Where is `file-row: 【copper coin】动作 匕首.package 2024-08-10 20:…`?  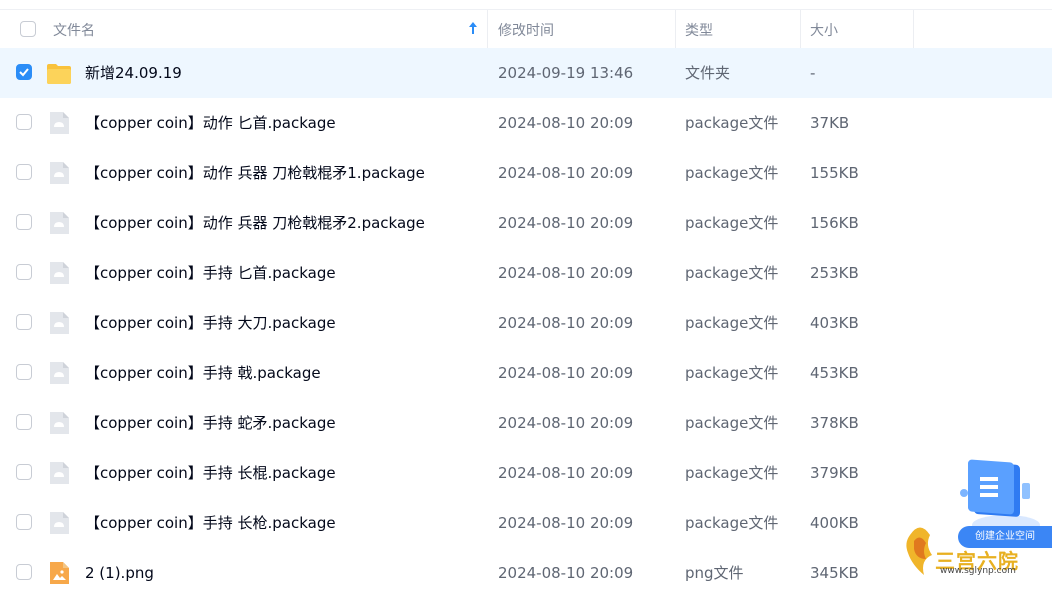
file-row: 【copper coin】动作 匕首.package 2024-08-10 20:… is located at coordinates (526, 123).